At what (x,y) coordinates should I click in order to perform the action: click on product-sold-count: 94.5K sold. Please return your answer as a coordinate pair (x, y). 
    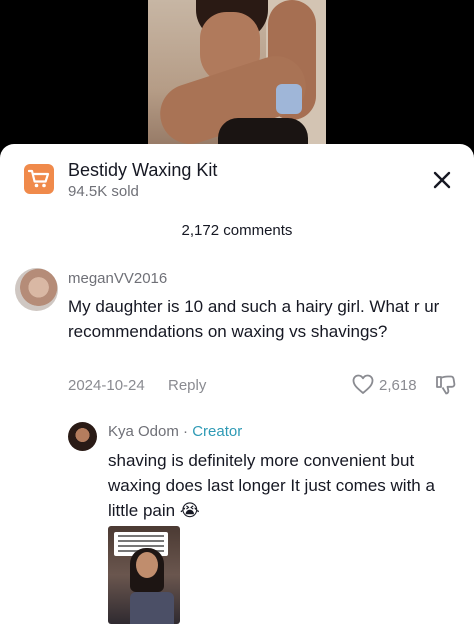
    Looking at the image, I should click on (103, 191).